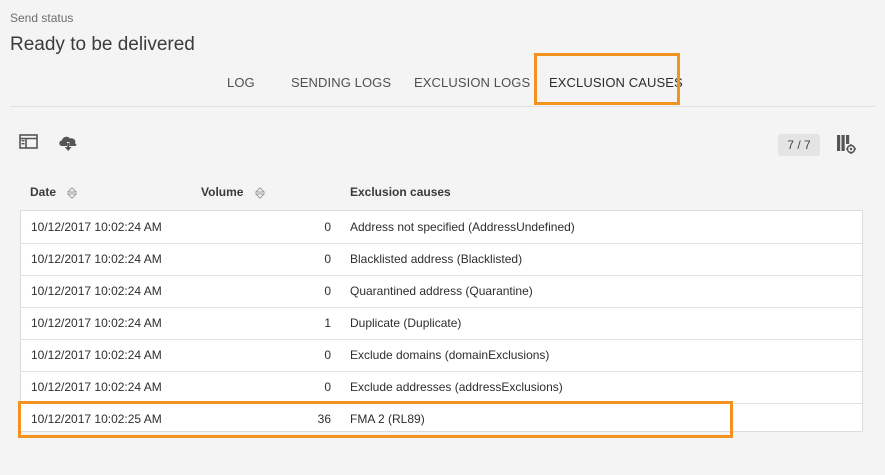 This screenshot has height=475, width=885. I want to click on cell-exclusion-cause: Blacklisted address (Blacklisted), so click(436, 259).